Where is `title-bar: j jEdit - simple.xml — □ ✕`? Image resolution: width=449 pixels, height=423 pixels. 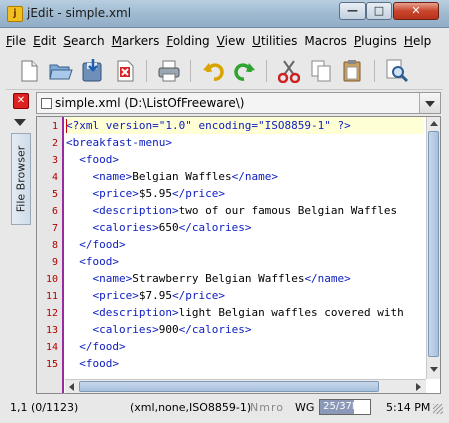 title-bar: j jEdit - simple.xml — □ ✕ is located at coordinates (224, 14).